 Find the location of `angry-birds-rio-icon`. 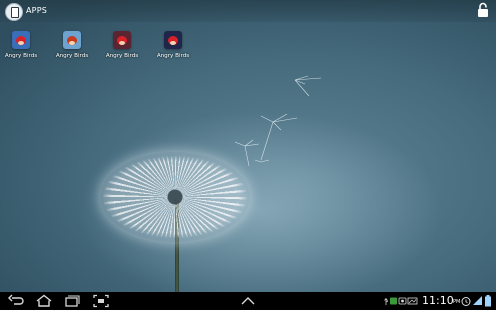

angry-birds-rio-icon is located at coordinates (72, 40).